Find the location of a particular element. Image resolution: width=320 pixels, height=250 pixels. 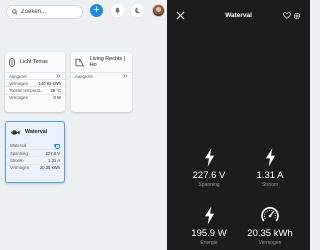

lamp-icon is located at coordinates (80, 62).